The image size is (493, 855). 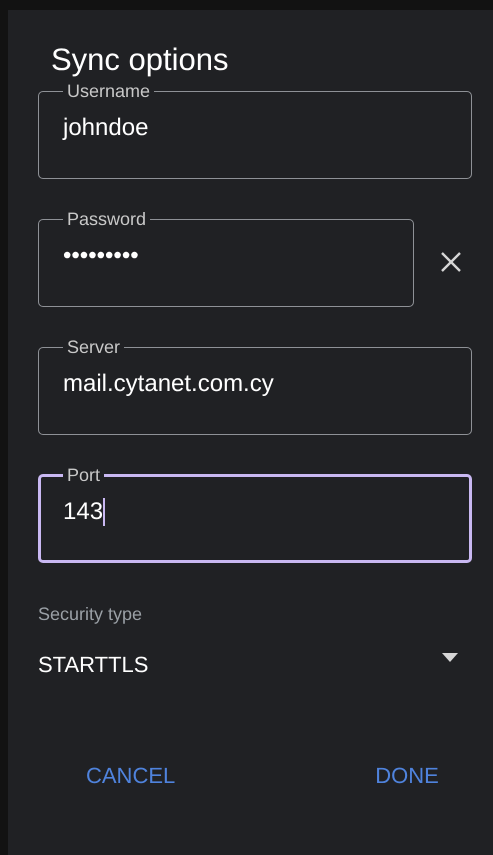 What do you see at coordinates (104, 512) in the screenshot?
I see `text-cursor` at bounding box center [104, 512].